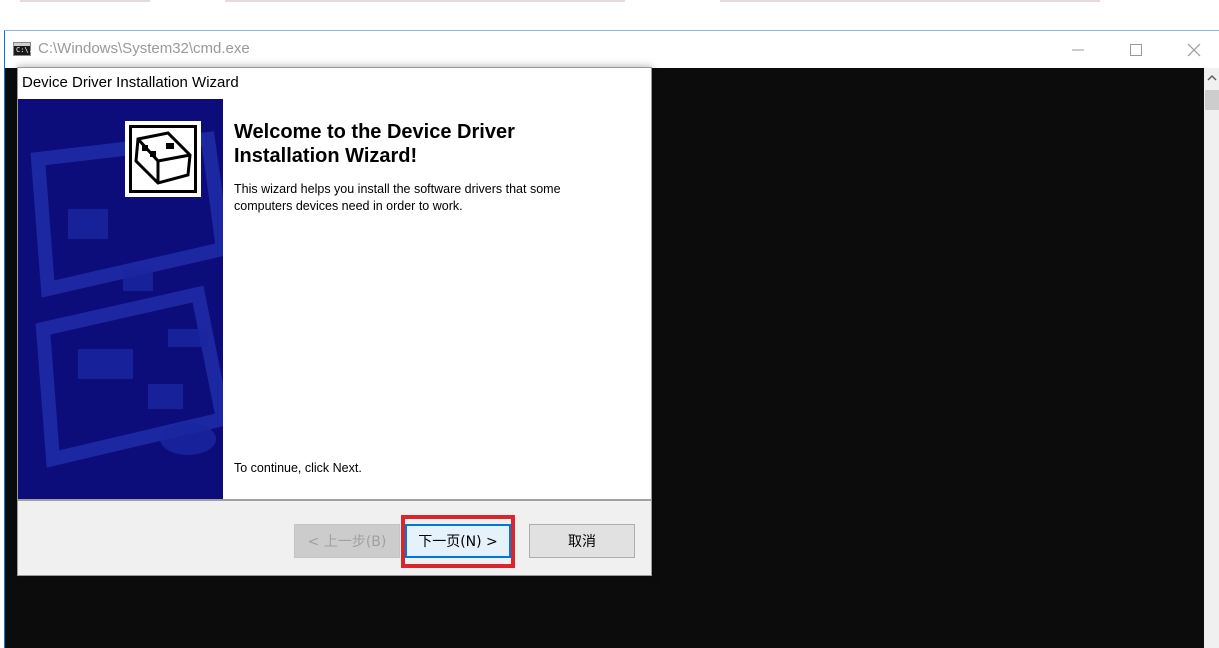 This screenshot has height=648, width=1219. I want to click on cancel-button: 取消, so click(582, 541).